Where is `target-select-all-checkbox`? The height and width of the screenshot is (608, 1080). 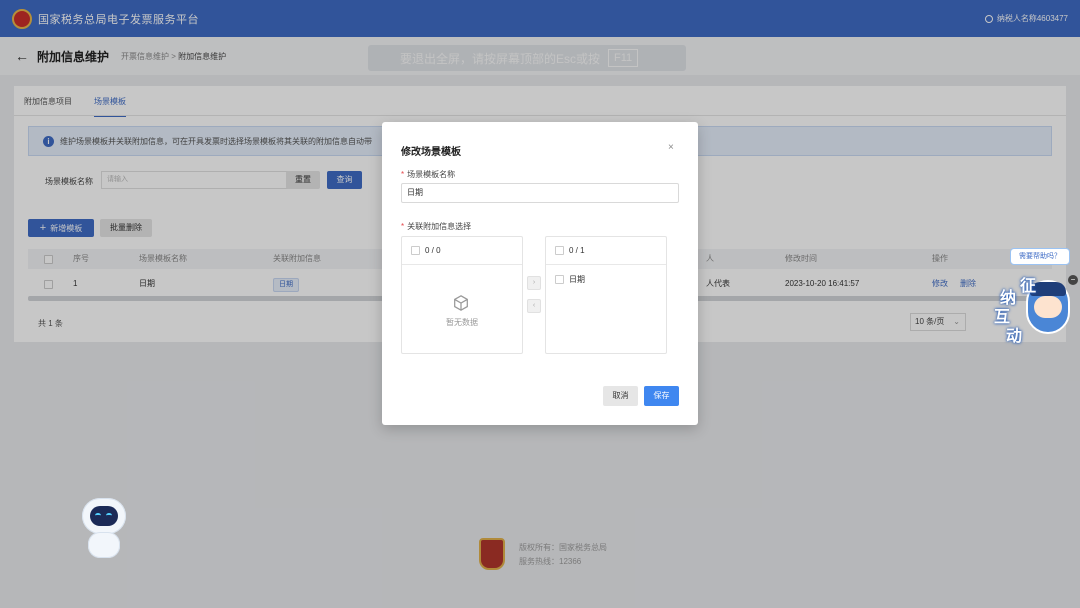 target-select-all-checkbox is located at coordinates (559, 250).